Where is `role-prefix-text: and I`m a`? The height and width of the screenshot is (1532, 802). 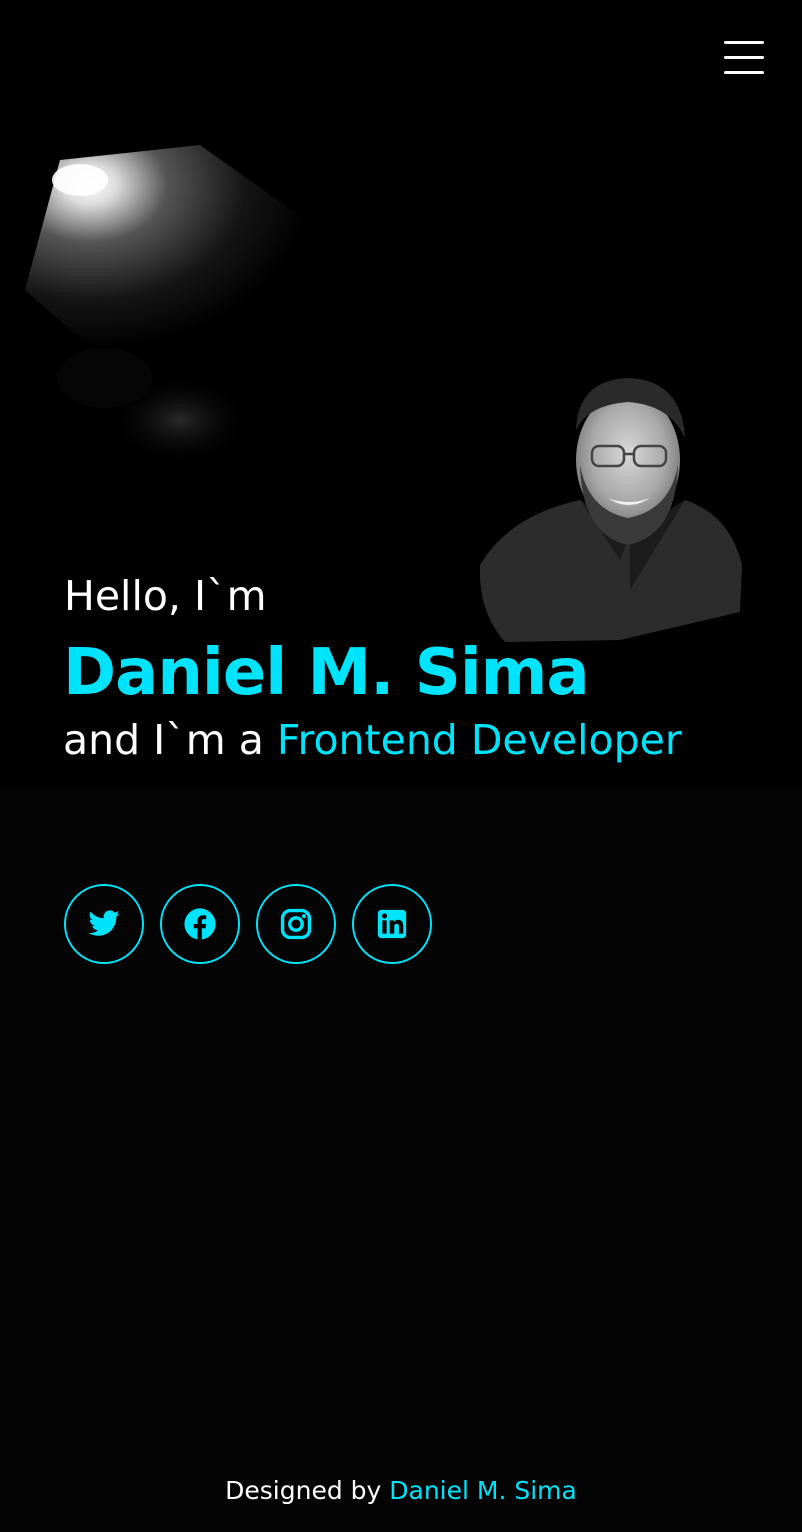 role-prefix-text: and I`m a is located at coordinates (170, 740).